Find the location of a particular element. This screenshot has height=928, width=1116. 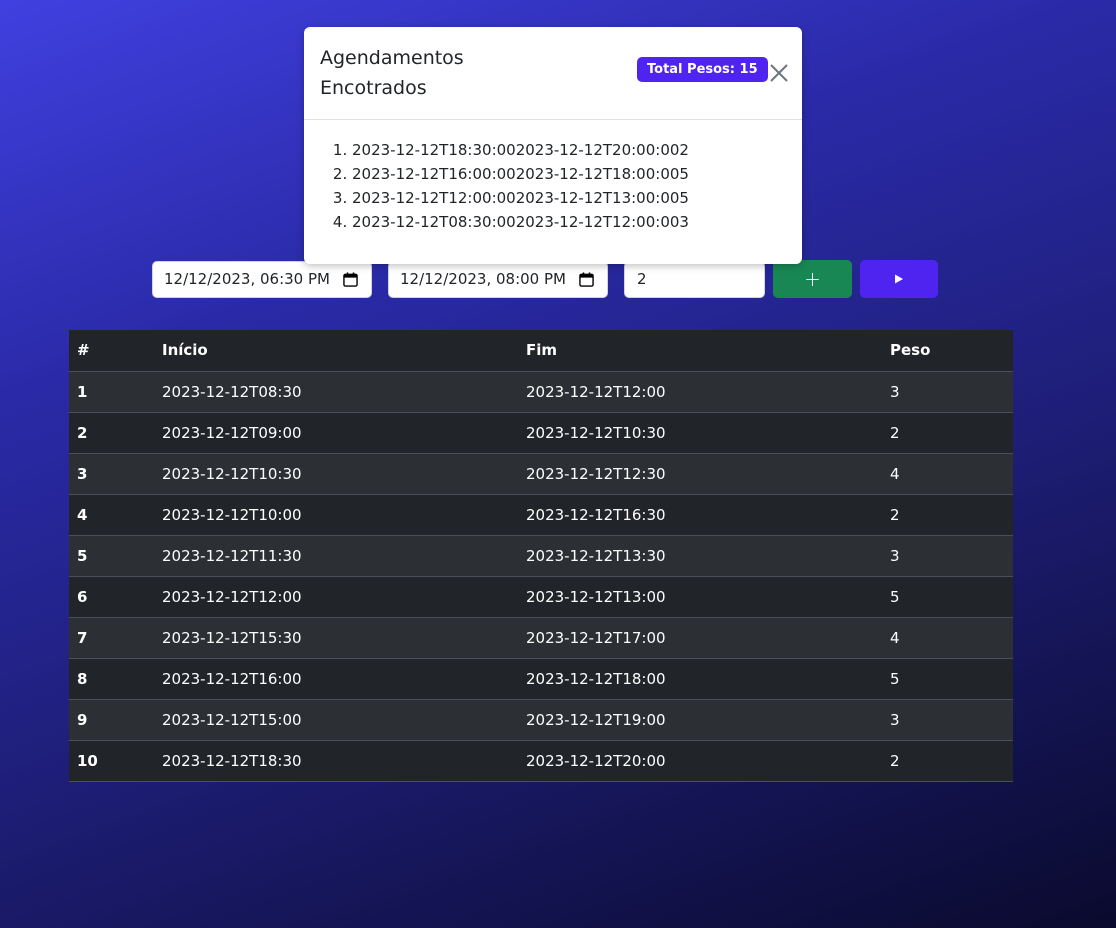

table-row: 9 2023-12-12T15:00 2023-12-12T19:00 3 is located at coordinates (541, 720).